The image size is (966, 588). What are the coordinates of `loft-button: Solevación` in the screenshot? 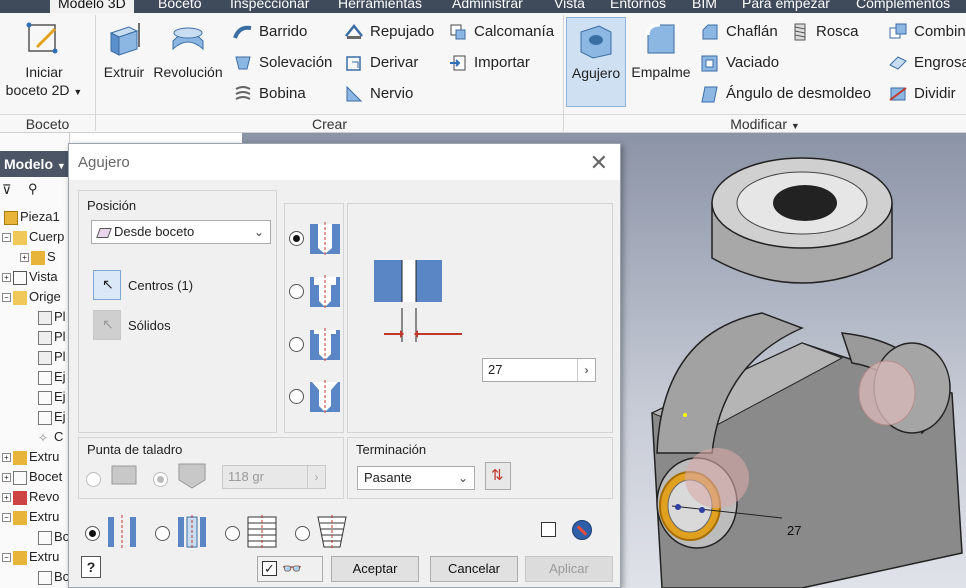 It's located at (282, 63).